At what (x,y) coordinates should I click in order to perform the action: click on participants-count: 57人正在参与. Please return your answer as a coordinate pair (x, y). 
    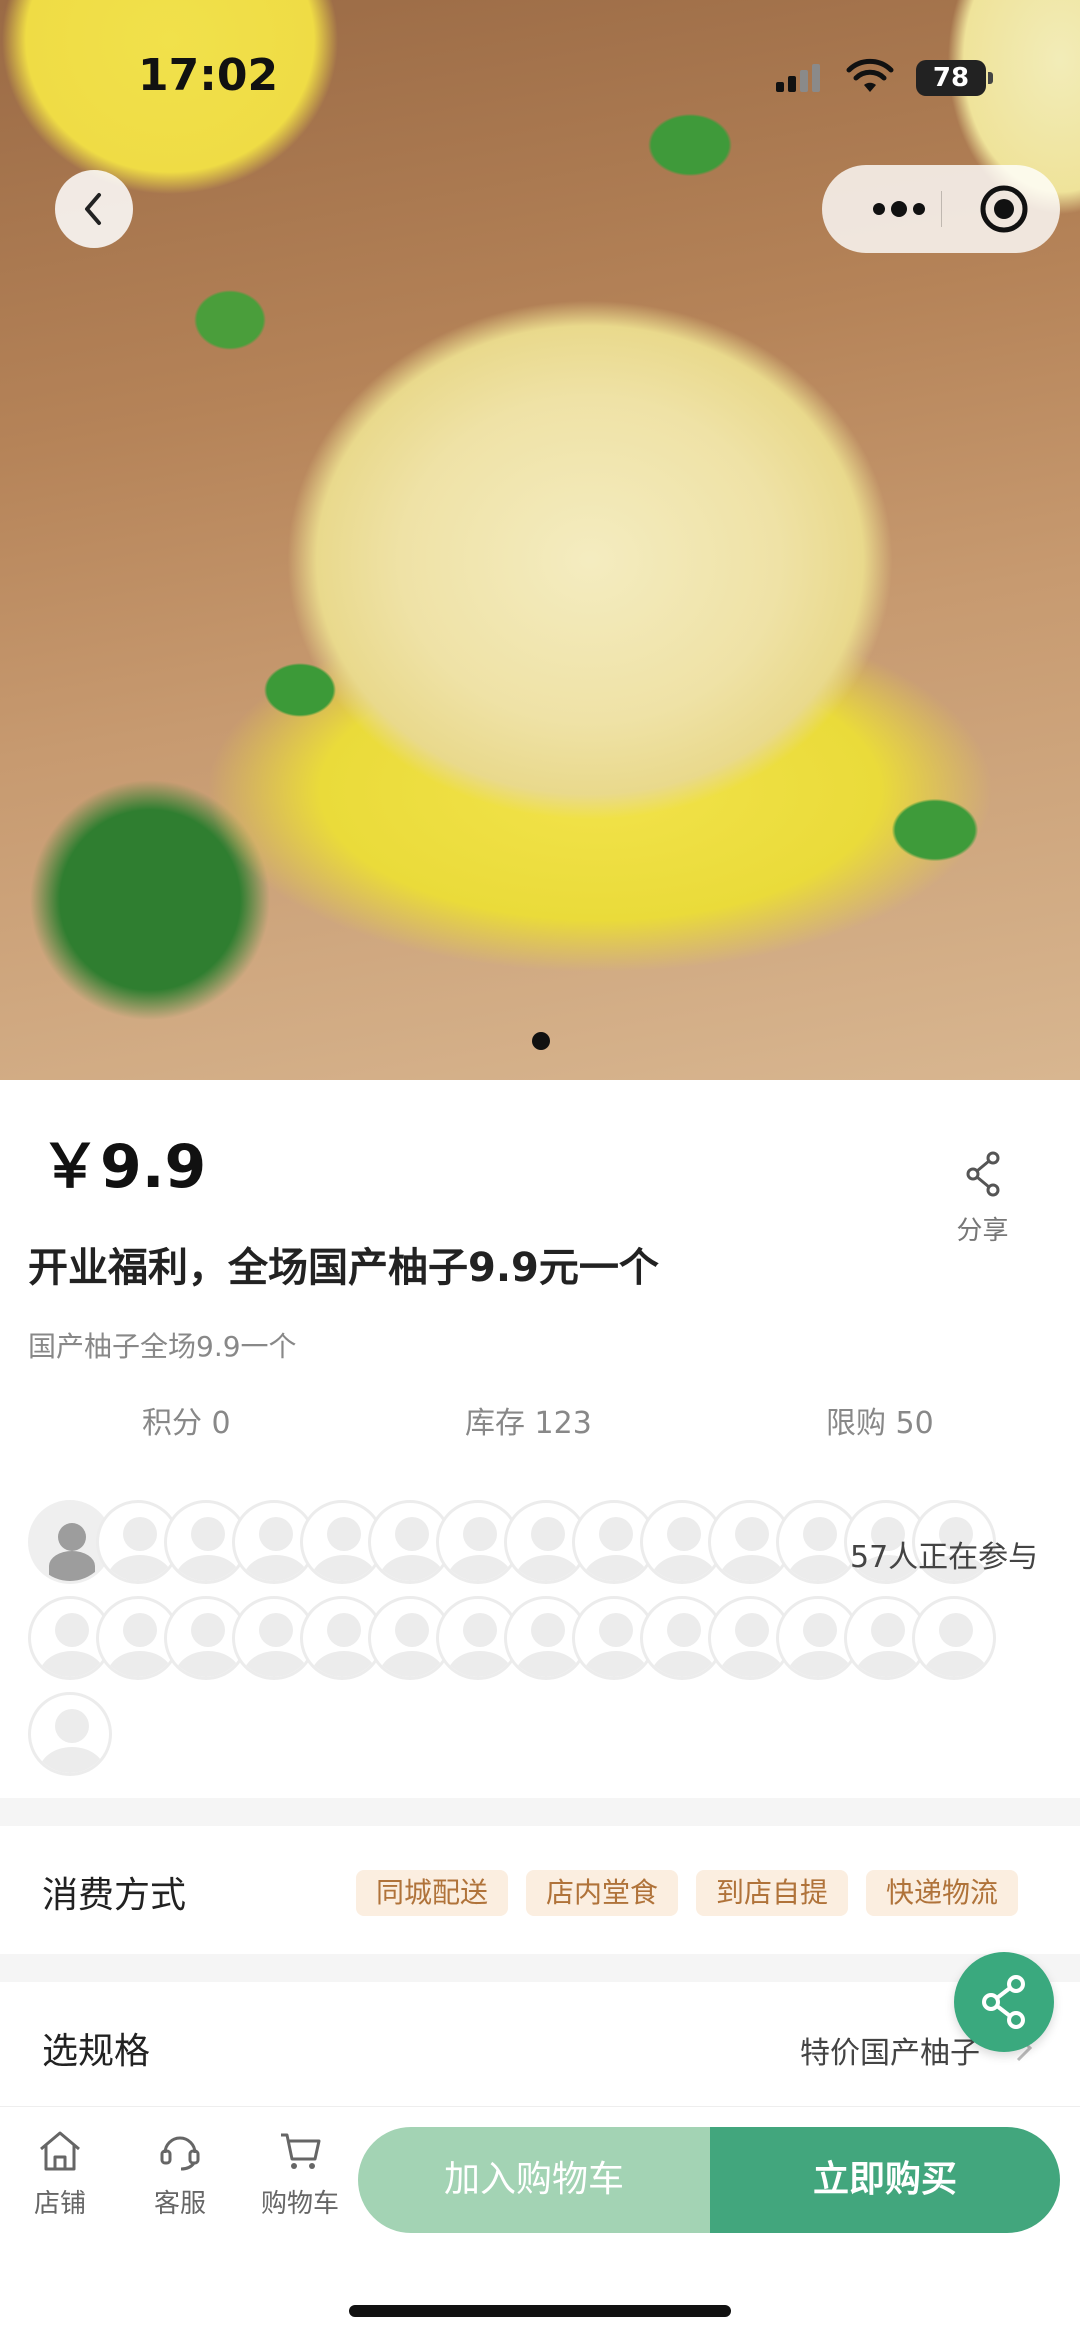
    Looking at the image, I should click on (944, 1557).